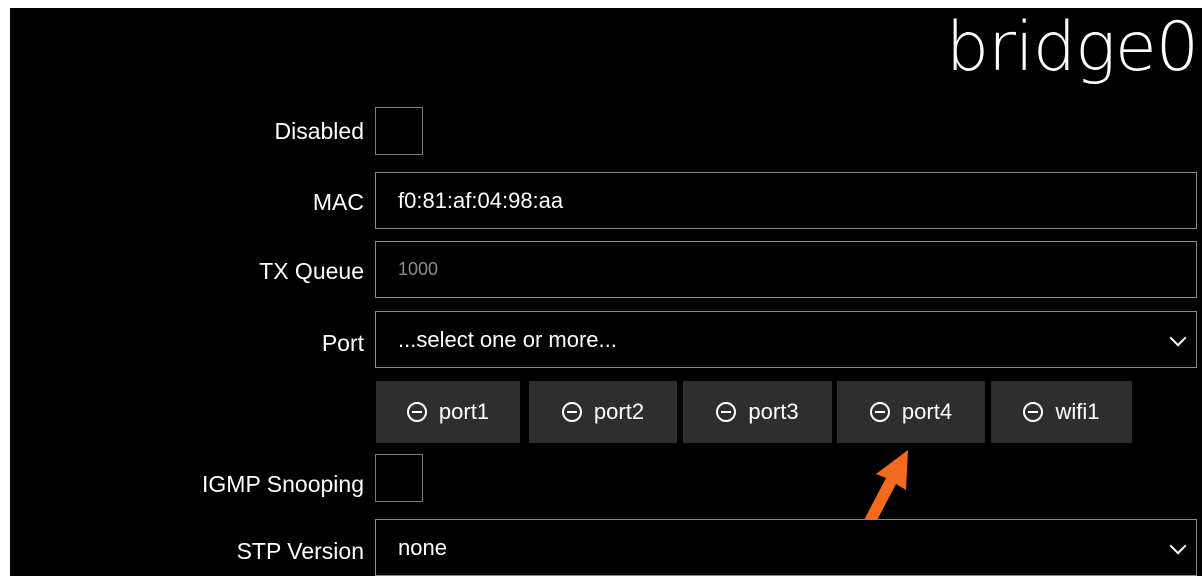 The width and height of the screenshot is (1202, 576). I want to click on port-tag-wifi1: wifi1, so click(1061, 412).